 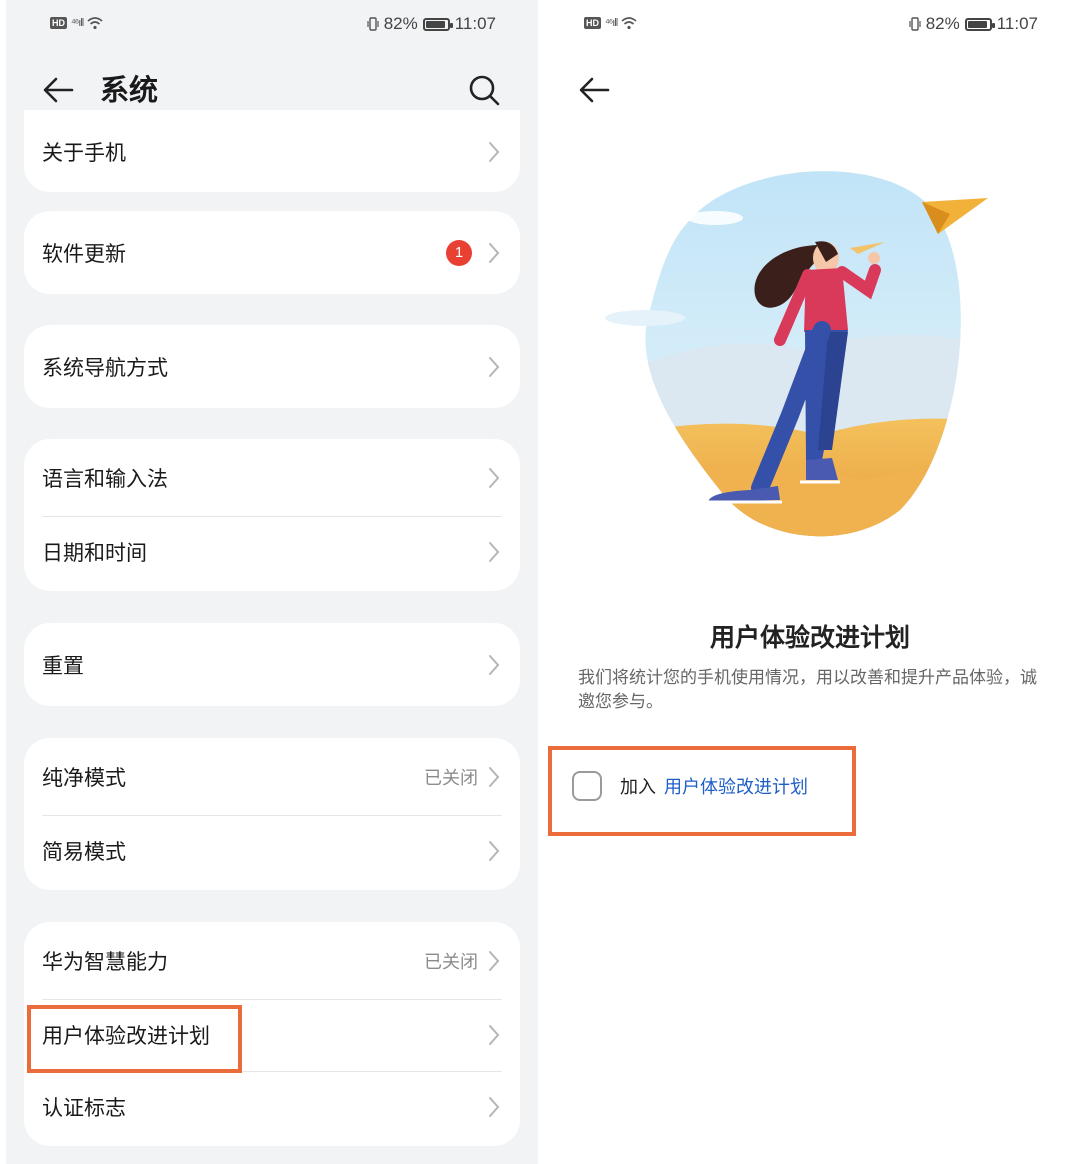 I want to click on settings-item-software-update: 软件更新 1, so click(x=272, y=252).